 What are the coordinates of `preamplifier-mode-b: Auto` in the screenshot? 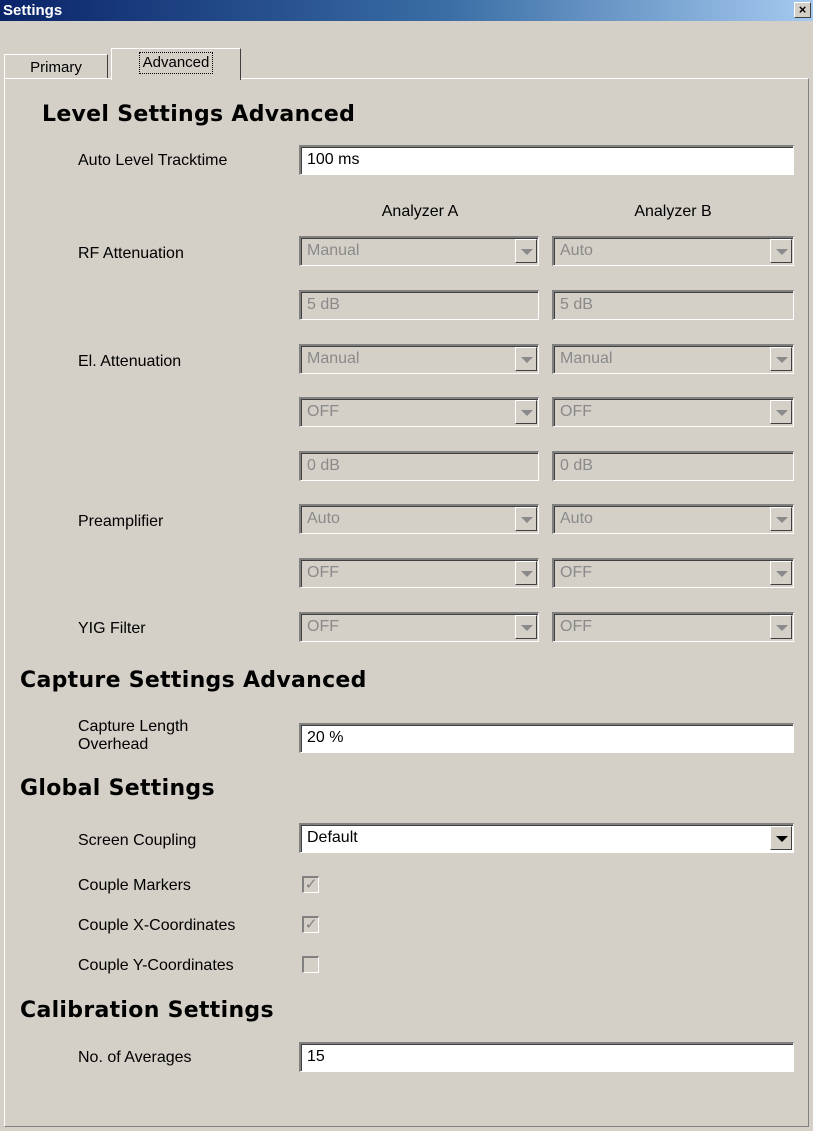 It's located at (673, 519).